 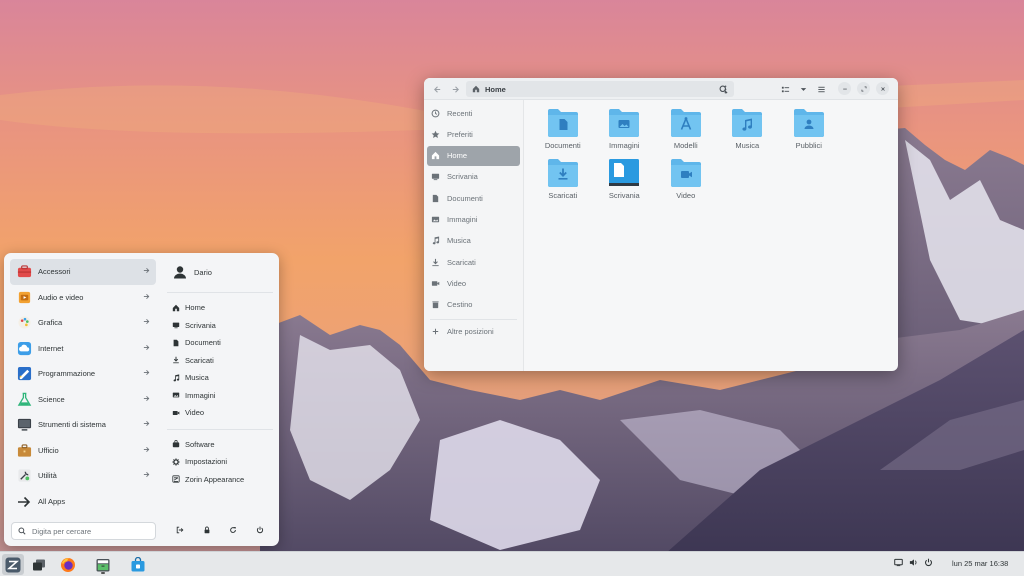 I want to click on sidebar-item-desktop: Scrivania, so click(x=473, y=177).